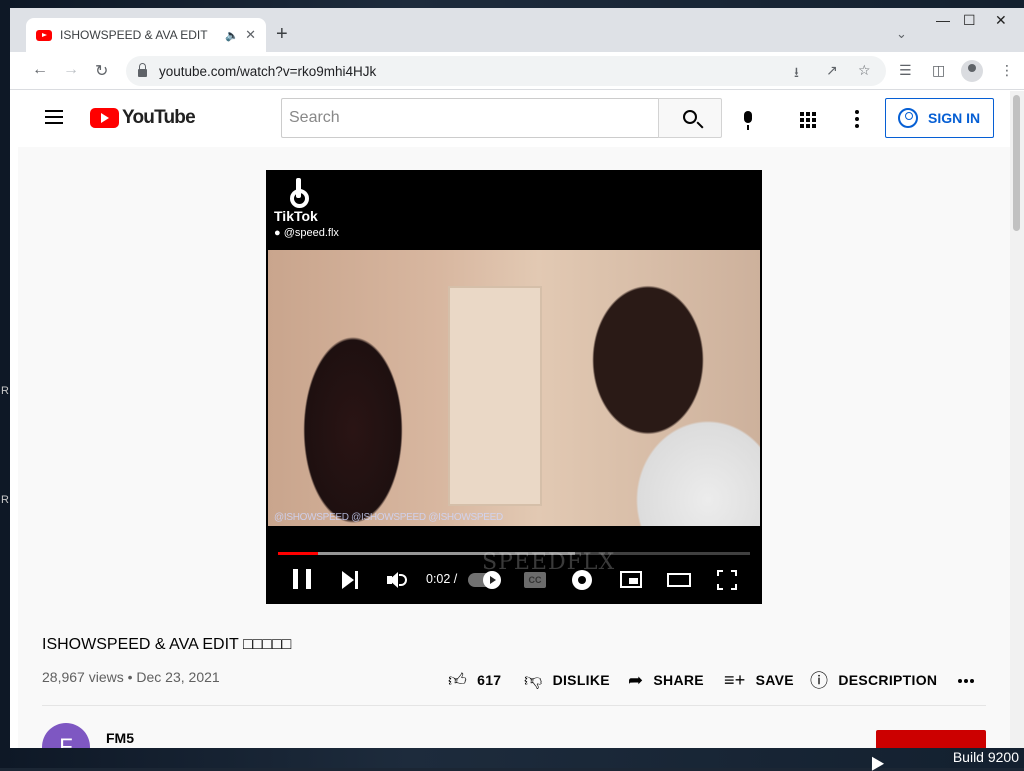 The width and height of the screenshot is (1024, 771). Describe the element at coordinates (581, 680) in the screenshot. I see `dislike-label: DISLIKE` at that location.